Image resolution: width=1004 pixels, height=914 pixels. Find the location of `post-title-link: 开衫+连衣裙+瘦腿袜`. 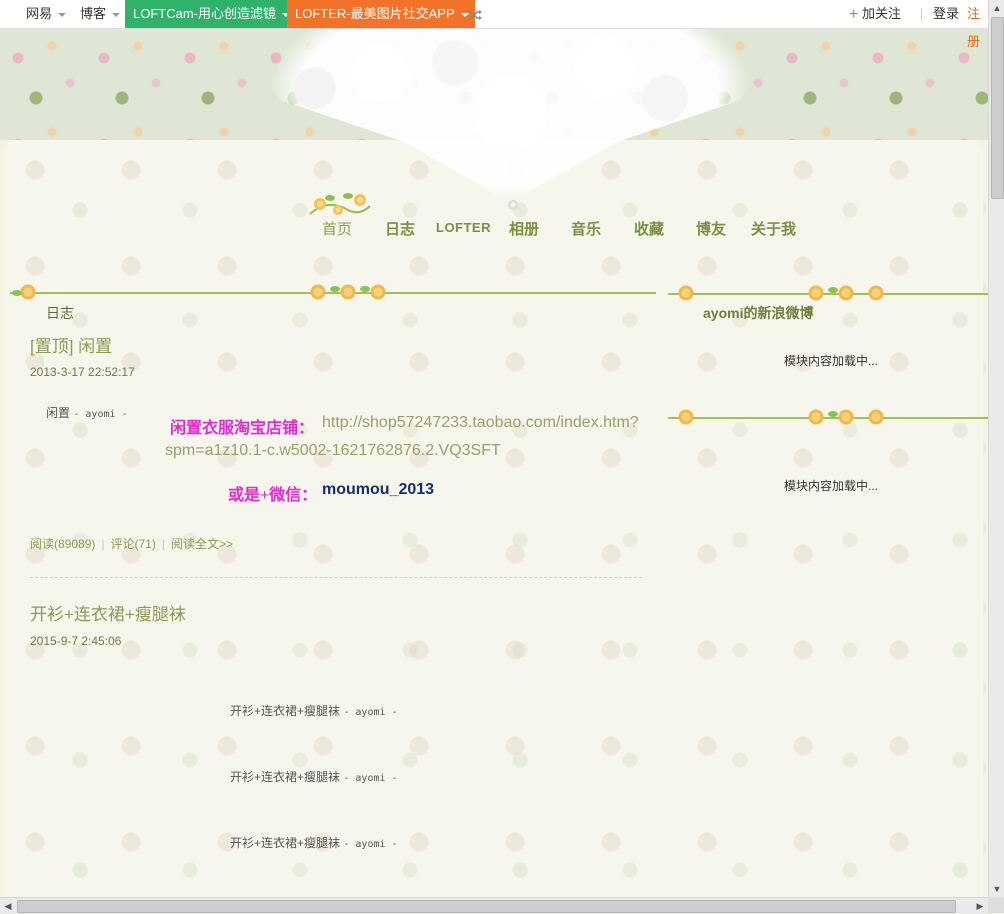

post-title-link: 开衫+连衣裙+瘦腿袜 is located at coordinates (108, 612).